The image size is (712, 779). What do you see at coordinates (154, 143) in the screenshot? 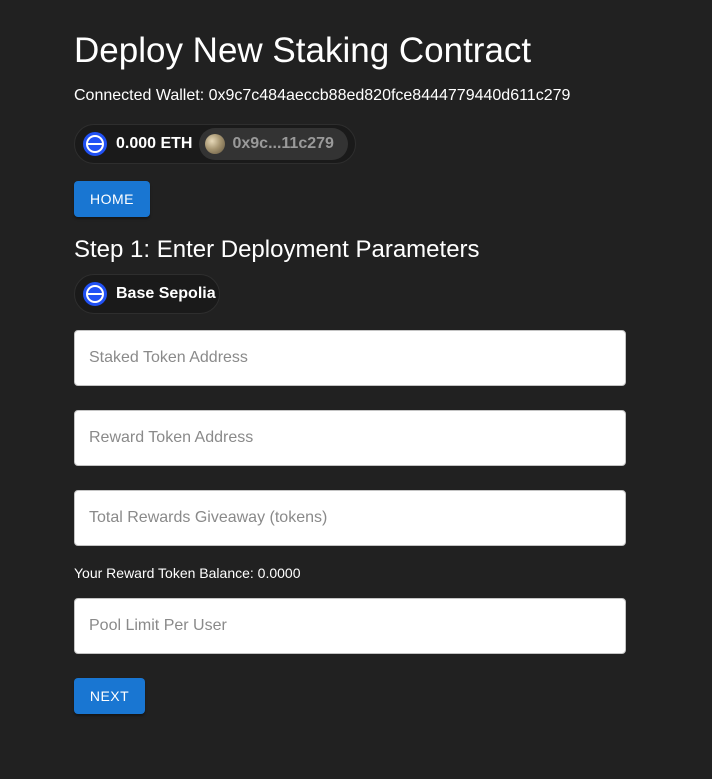
I see `eth-balance: 0.000 ETH` at bounding box center [154, 143].